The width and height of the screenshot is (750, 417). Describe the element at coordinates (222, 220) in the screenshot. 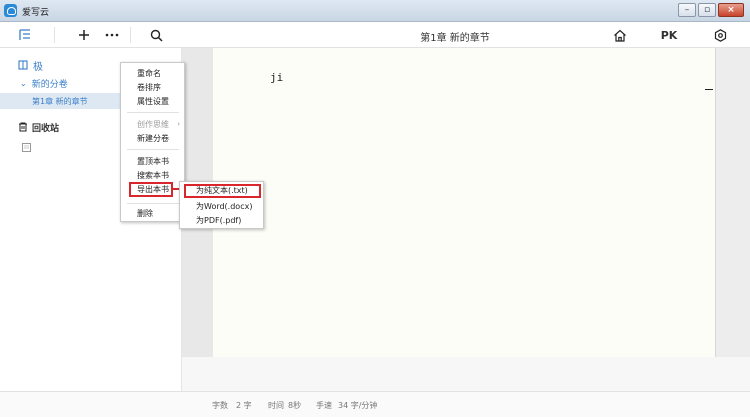

I see `export-pdf-option: 为PDF(.pdf)` at that location.